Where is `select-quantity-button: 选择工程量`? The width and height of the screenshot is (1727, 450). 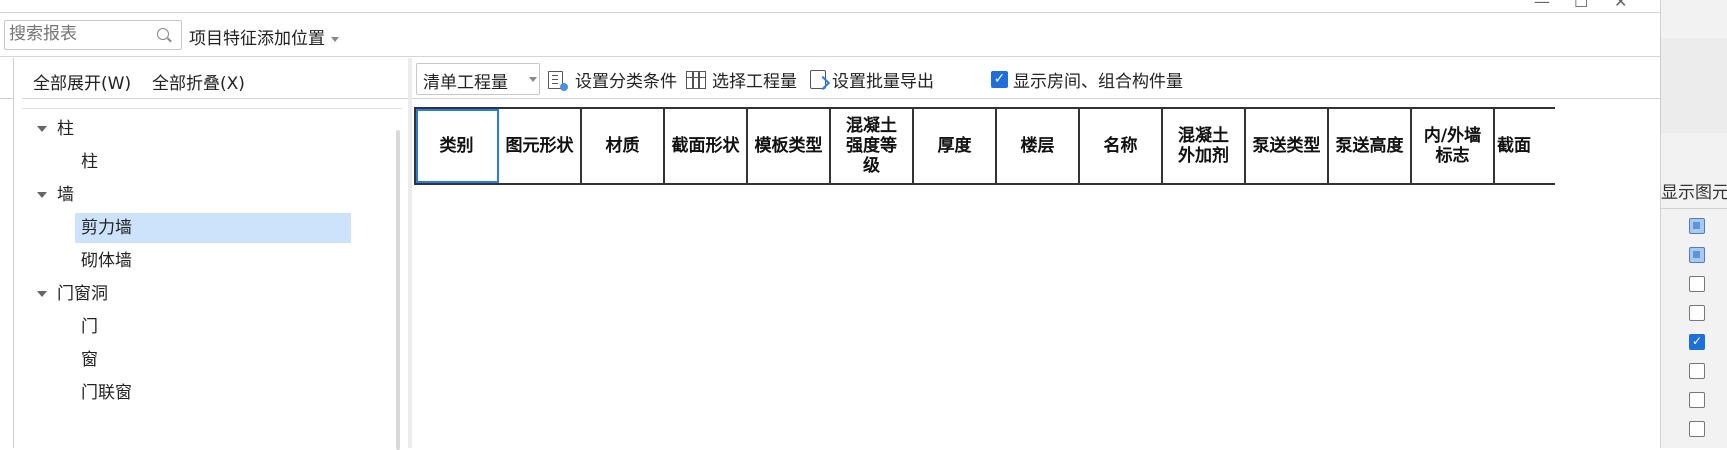 select-quantity-button: 选择工程量 is located at coordinates (741, 79).